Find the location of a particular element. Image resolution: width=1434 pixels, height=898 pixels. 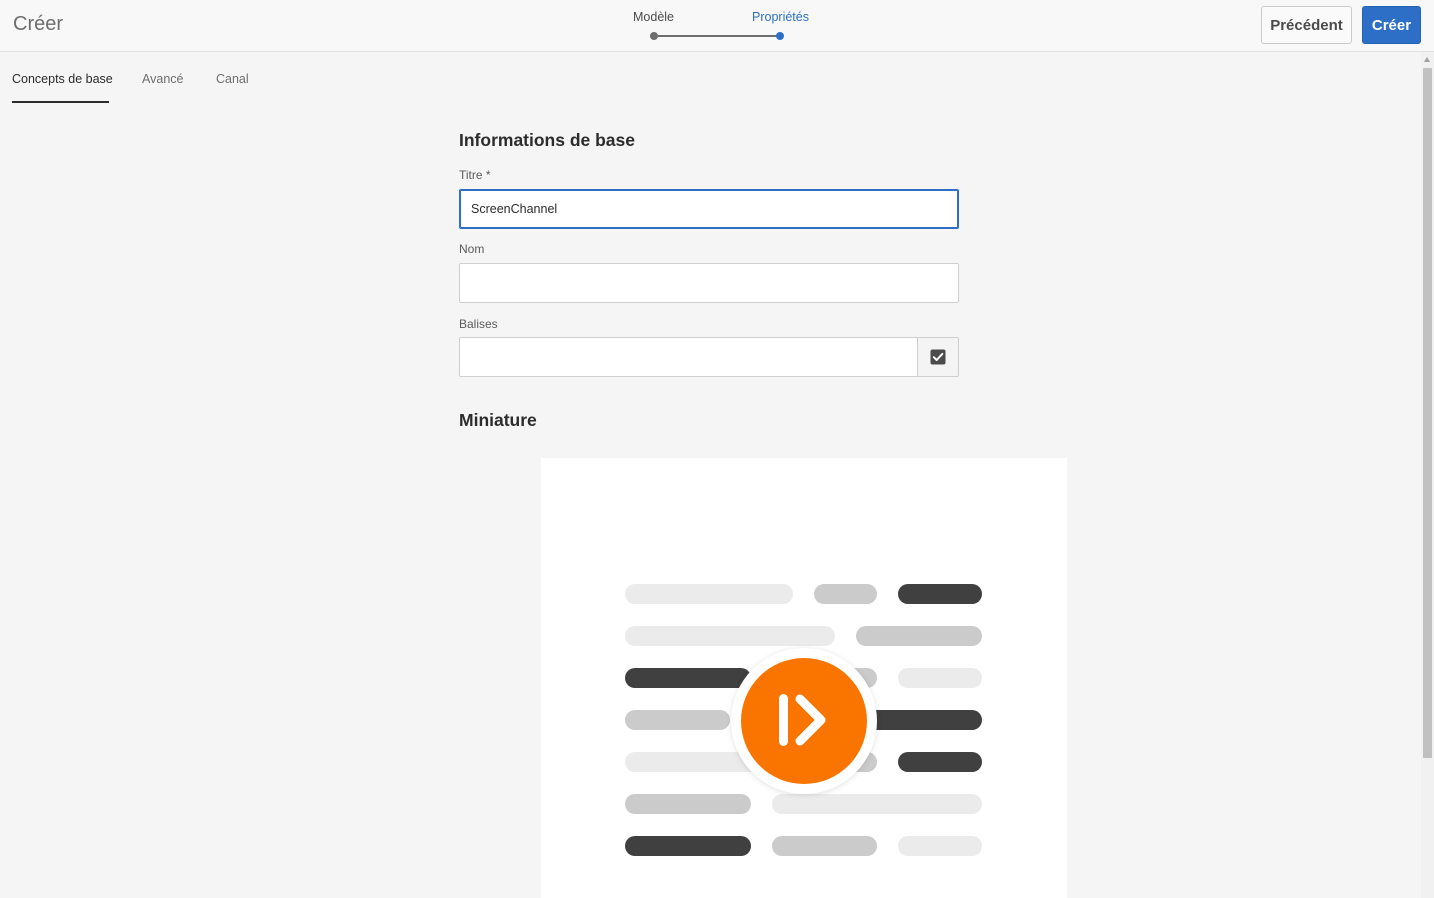

wizard-step-template-dot is located at coordinates (654, 36).